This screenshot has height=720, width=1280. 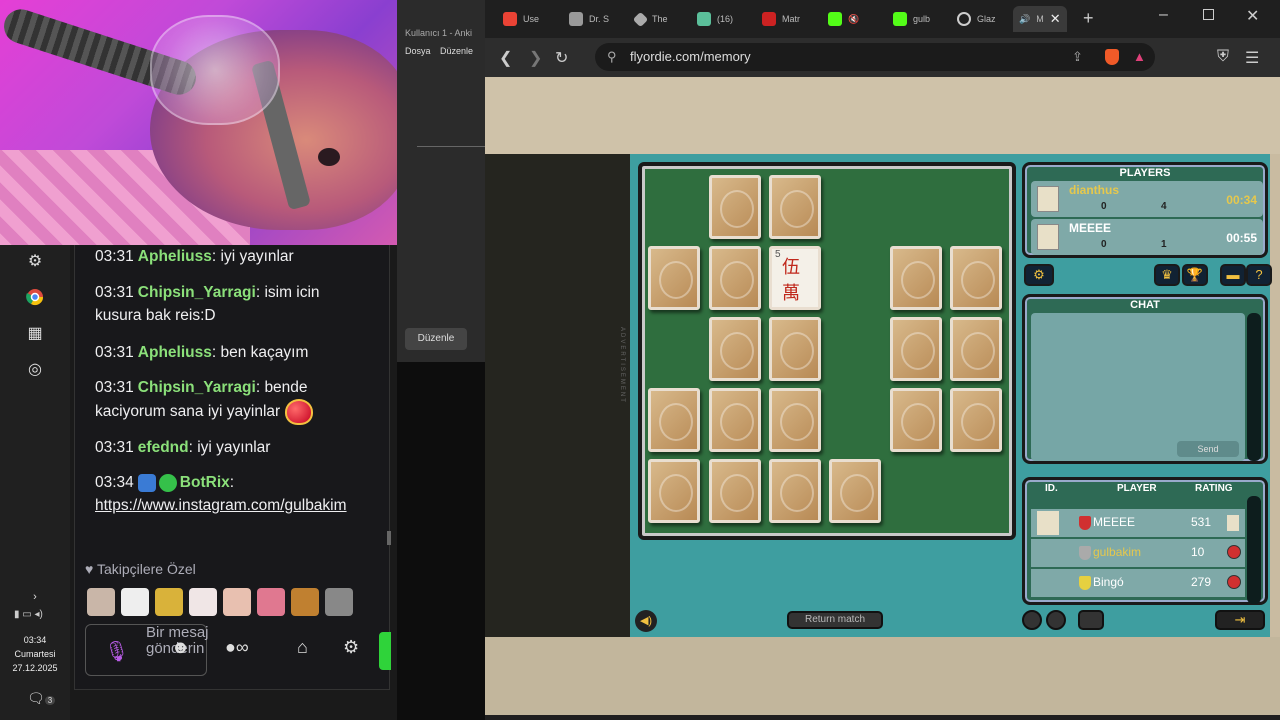 I want to click on minimize-button: –, so click(x=1163, y=15).